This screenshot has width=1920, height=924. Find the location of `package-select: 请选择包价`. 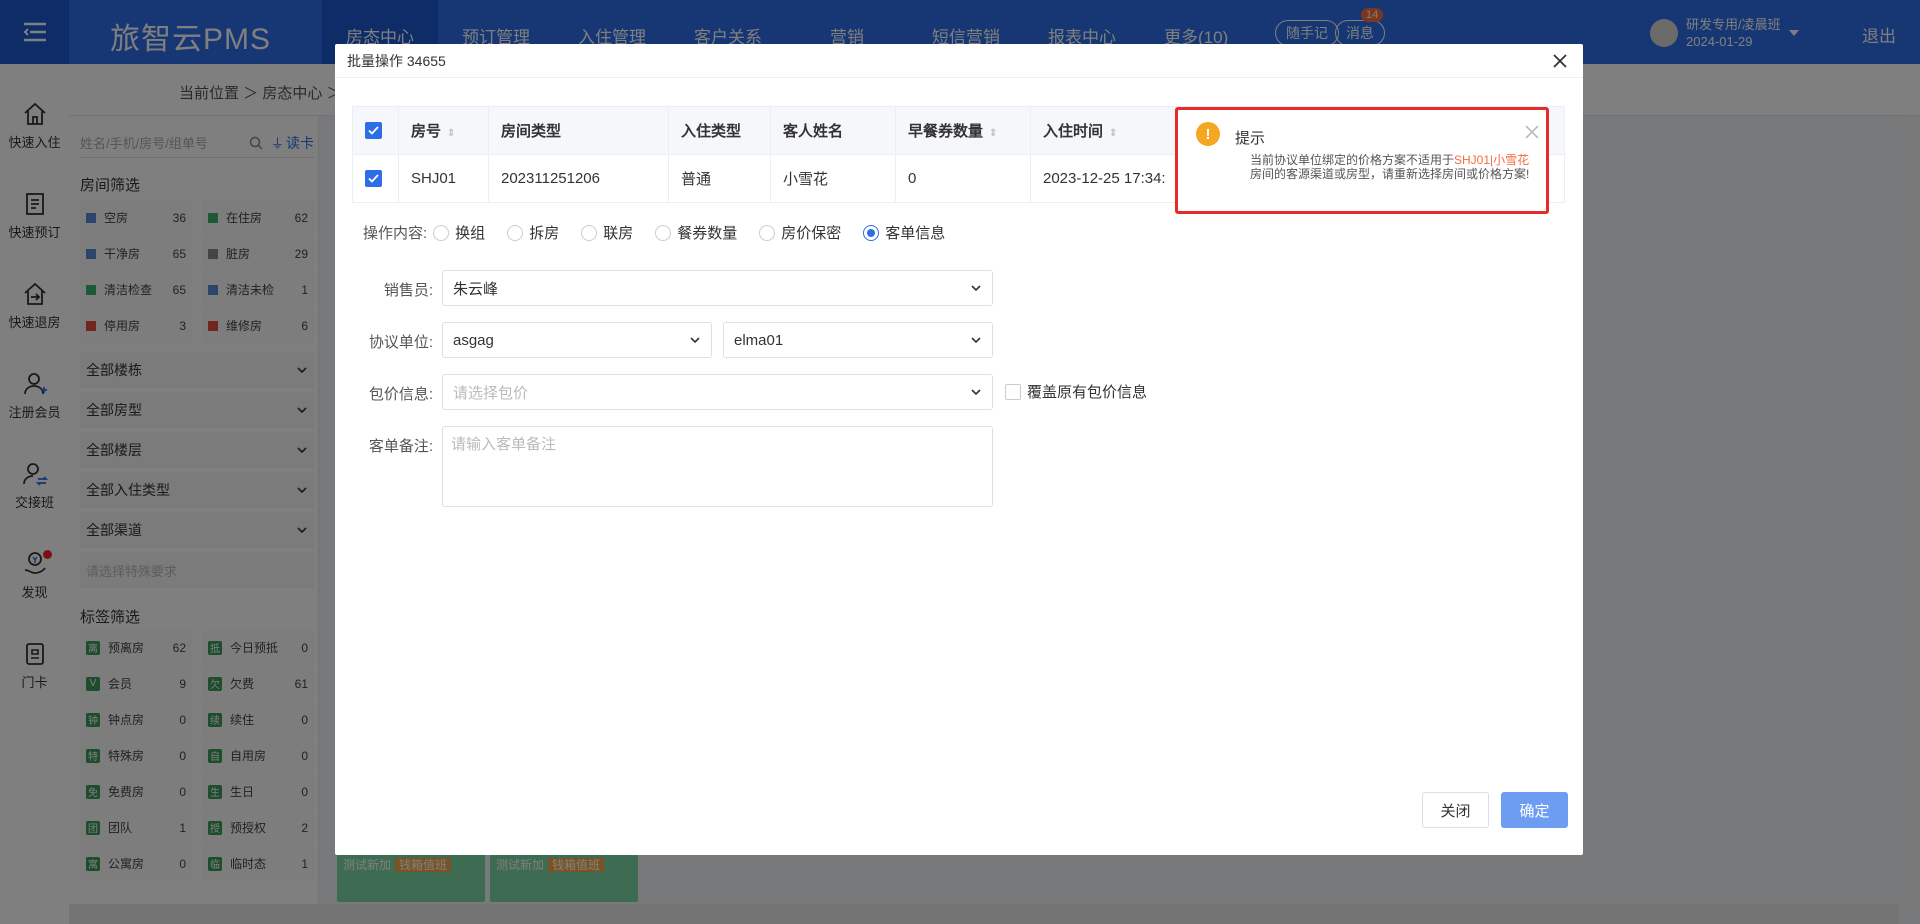

package-select: 请选择包价 is located at coordinates (717, 392).